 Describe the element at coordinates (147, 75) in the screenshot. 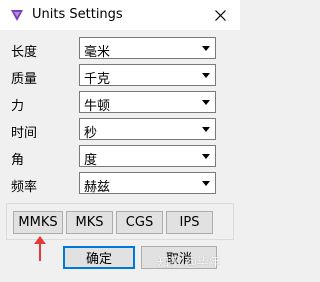

I see `mass-unit-select: 千克` at that location.